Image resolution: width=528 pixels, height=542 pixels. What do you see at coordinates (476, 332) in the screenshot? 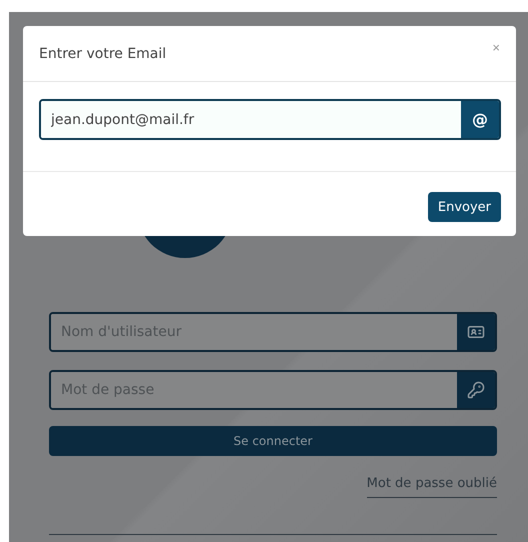
I see `id-card-icon` at bounding box center [476, 332].